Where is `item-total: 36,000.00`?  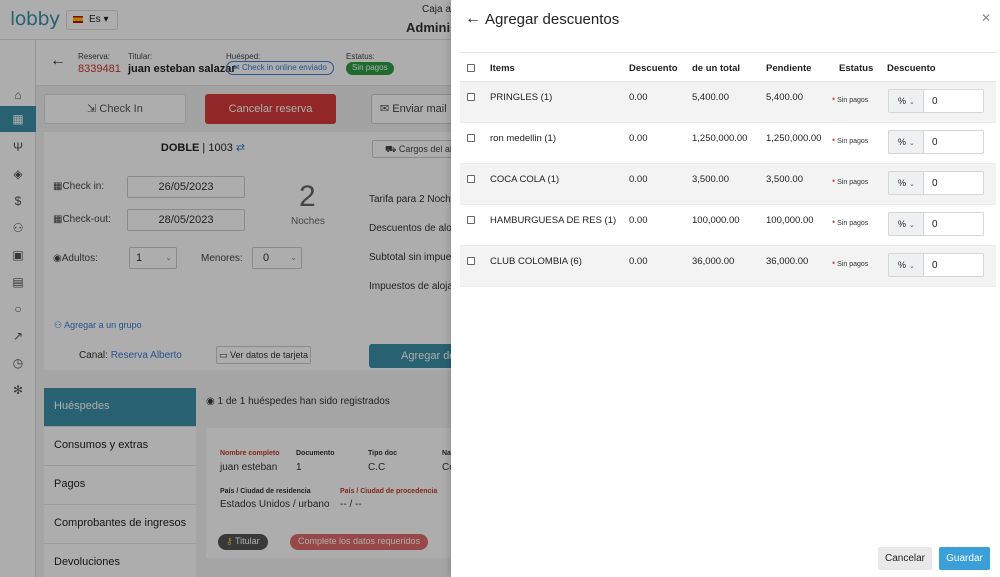 item-total: 36,000.00 is located at coordinates (713, 261).